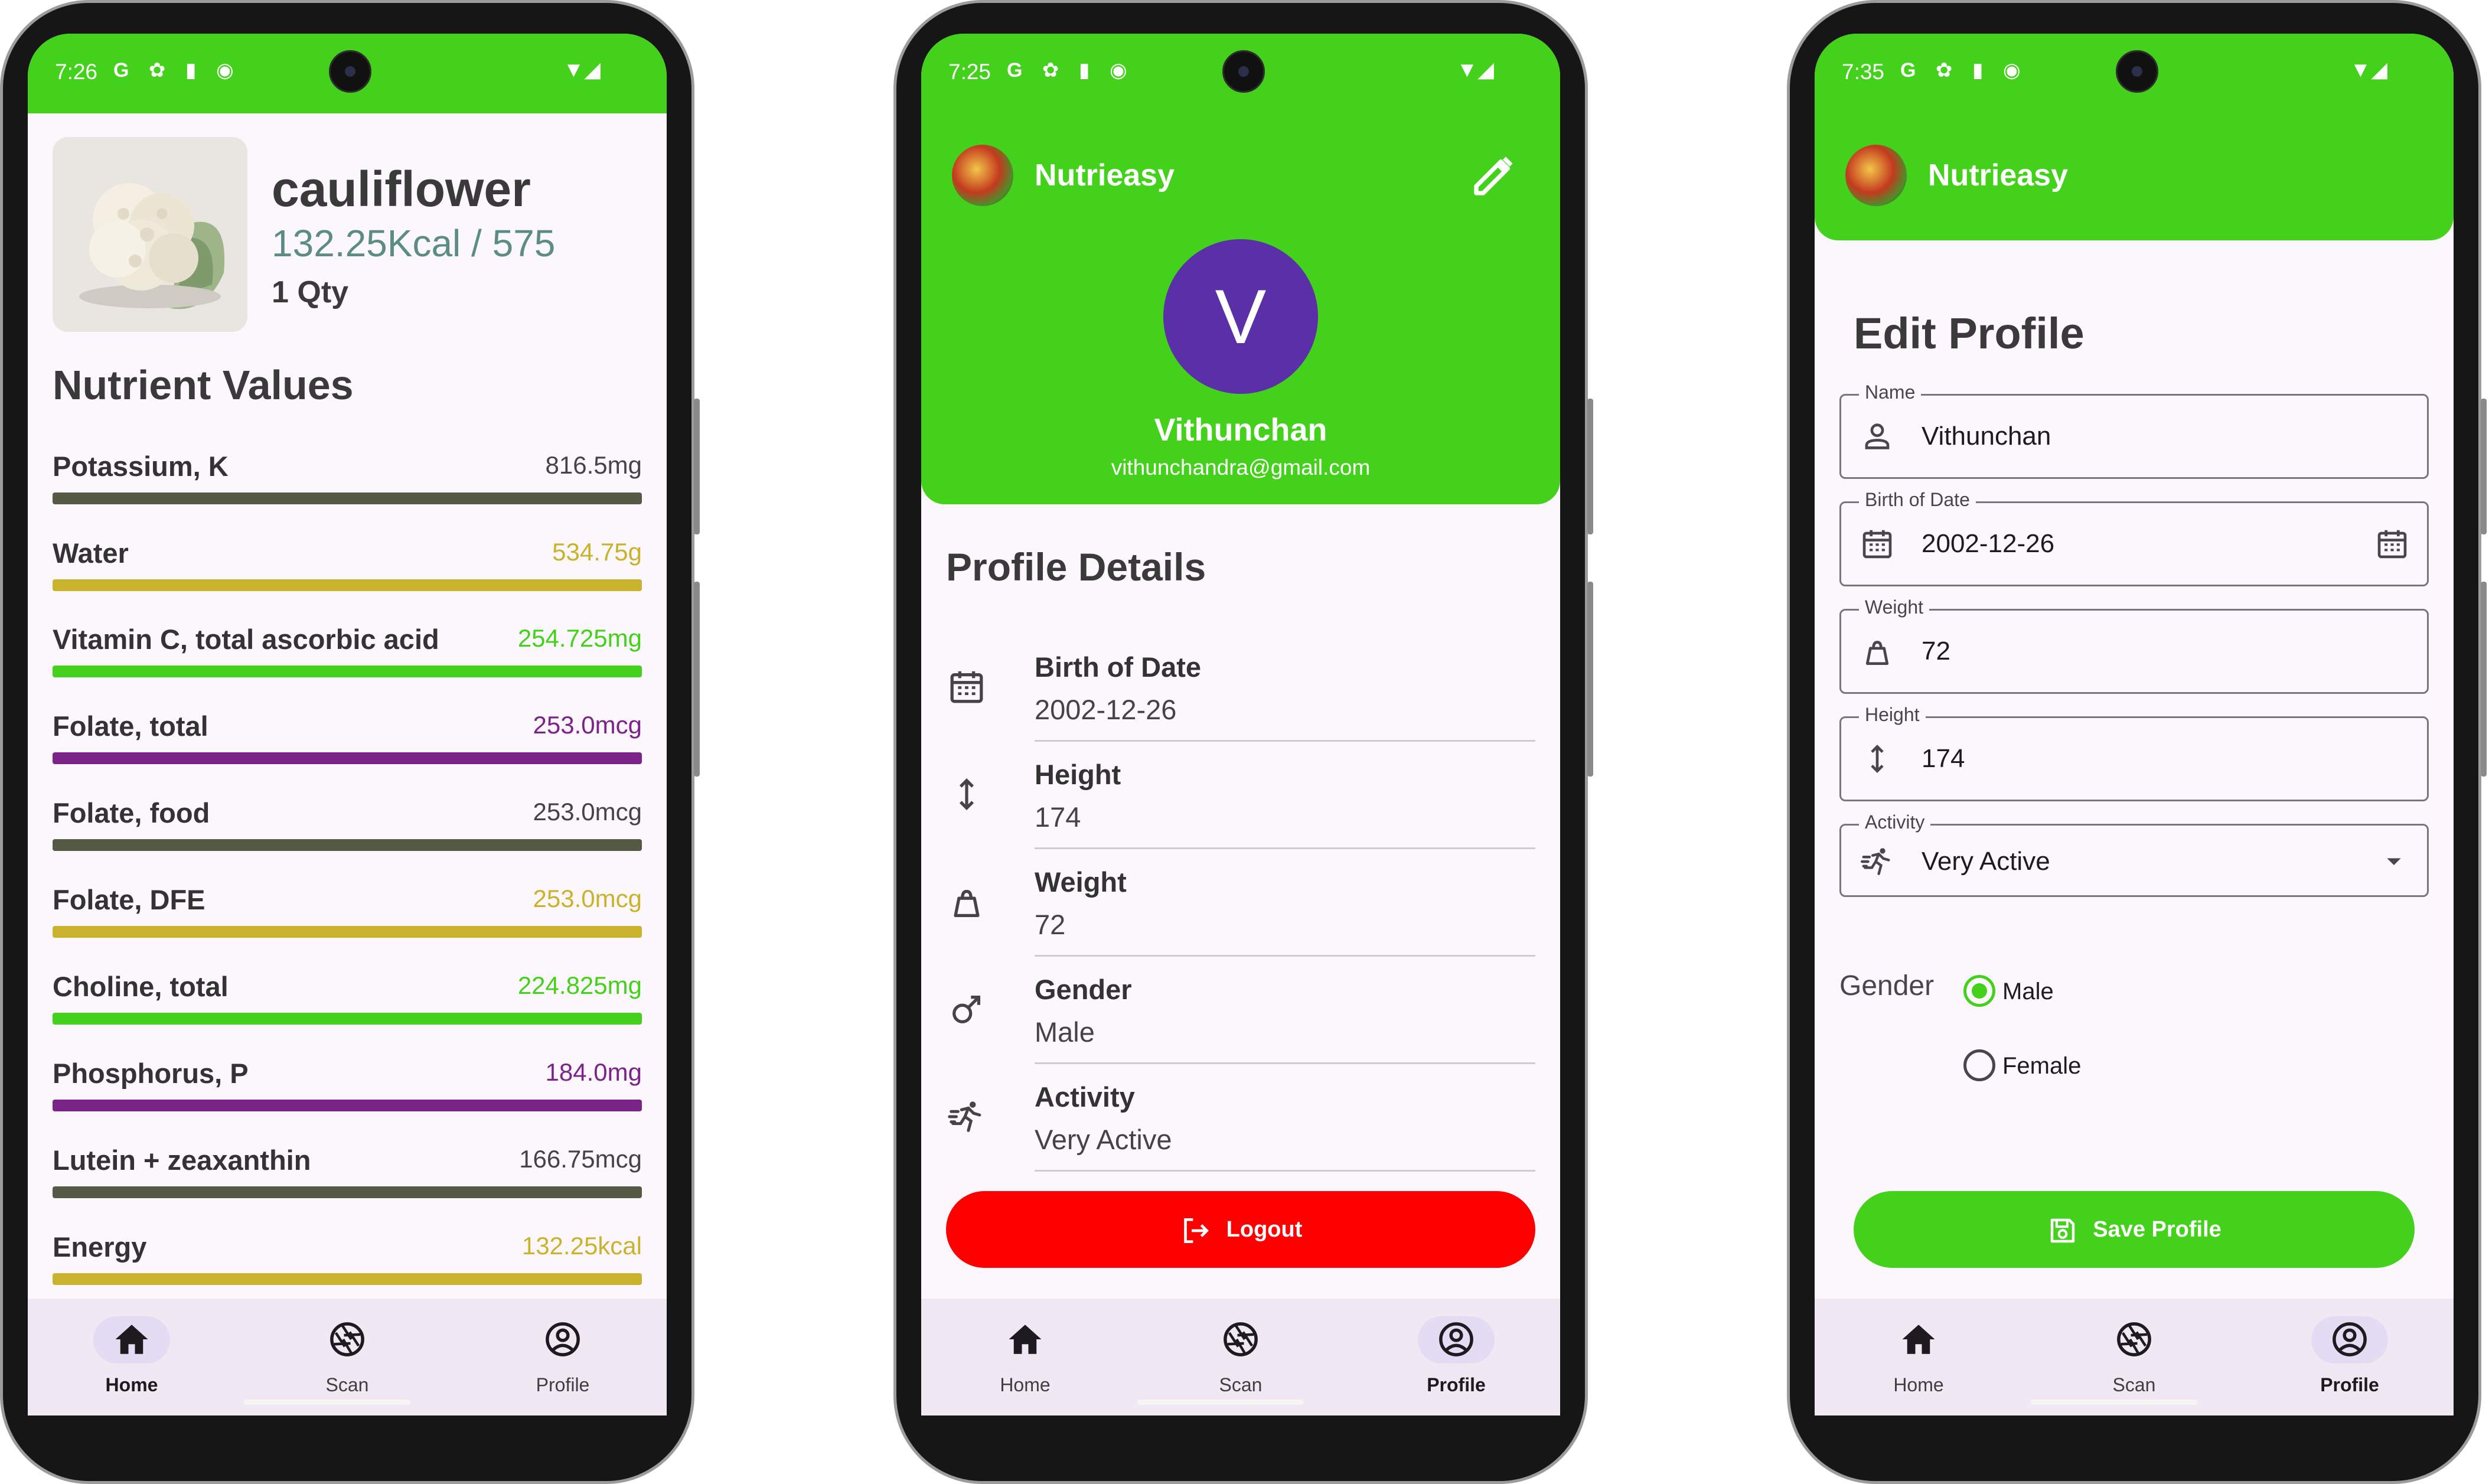 This screenshot has width=2489, height=1484. I want to click on status-icons: G ✿ ▮ ◉, so click(177, 70).